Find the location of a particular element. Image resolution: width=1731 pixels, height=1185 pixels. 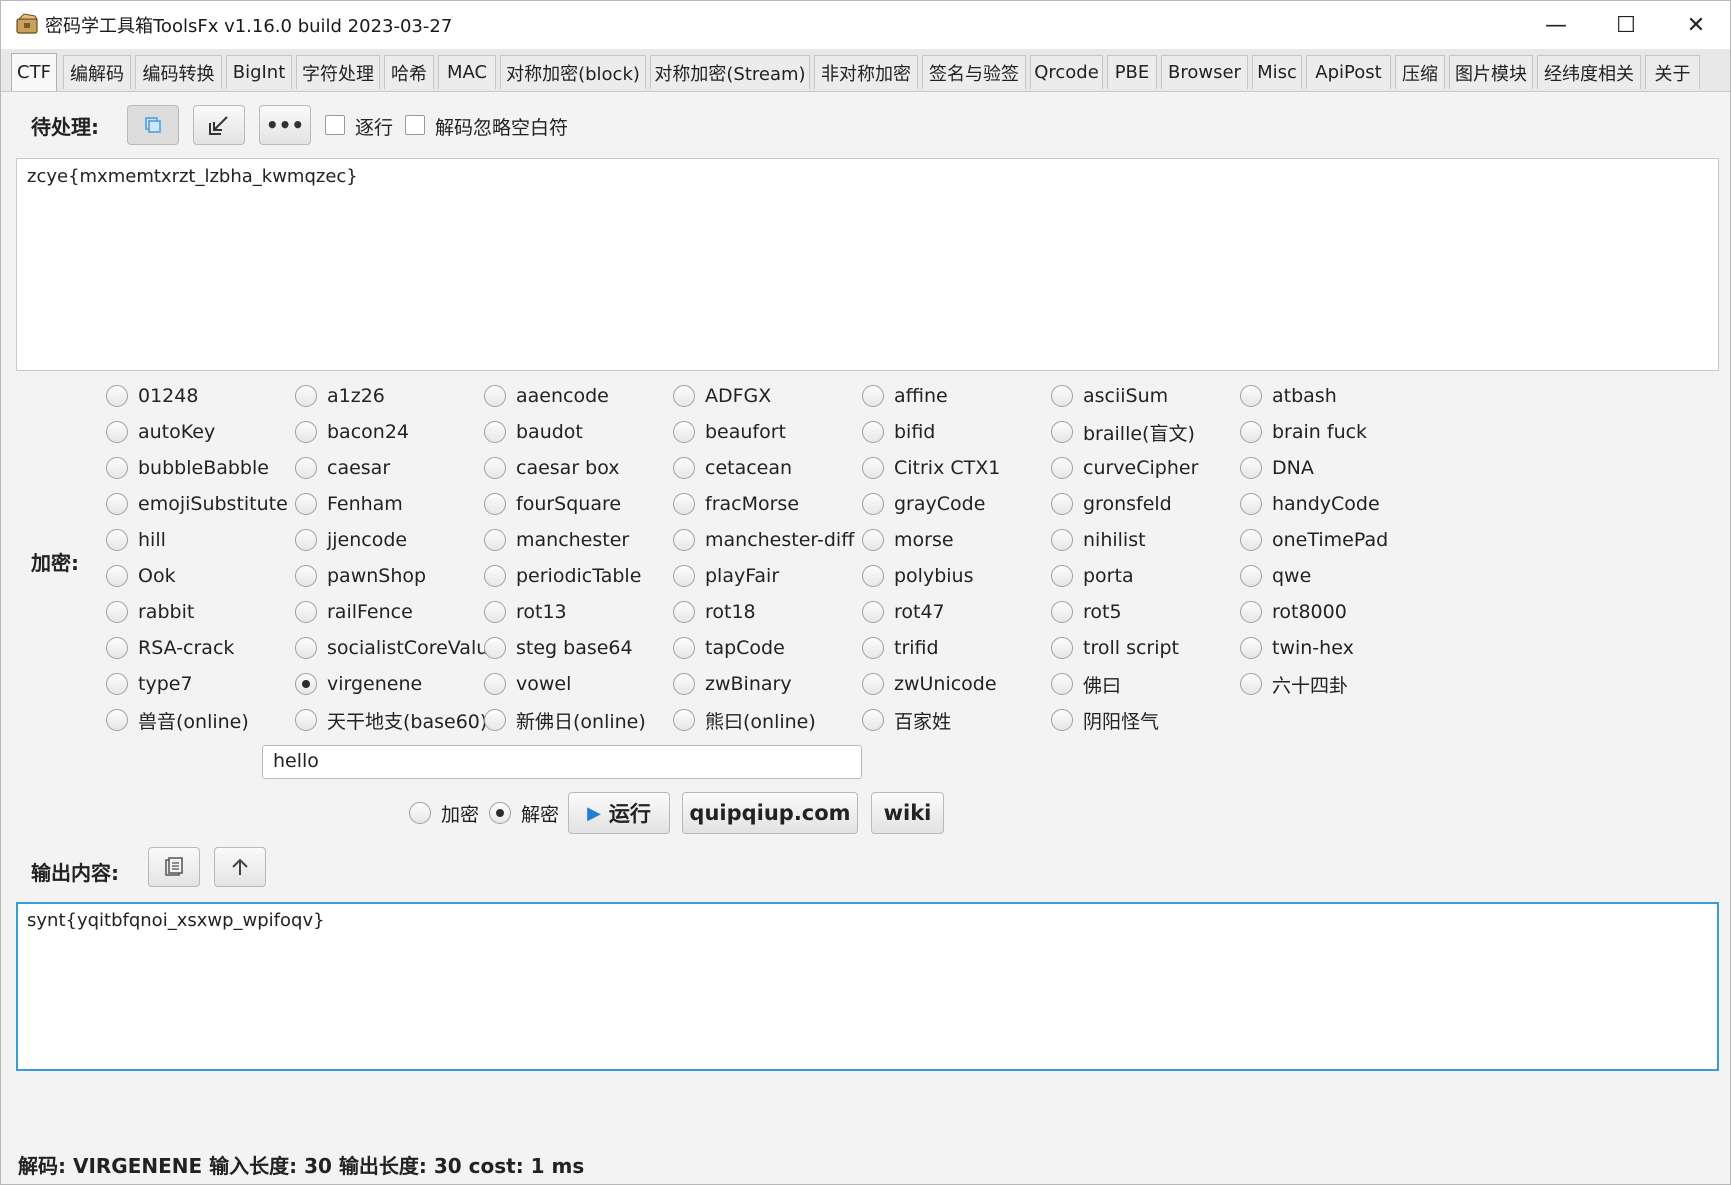

algorithm-option: rot13 is located at coordinates (525, 612).